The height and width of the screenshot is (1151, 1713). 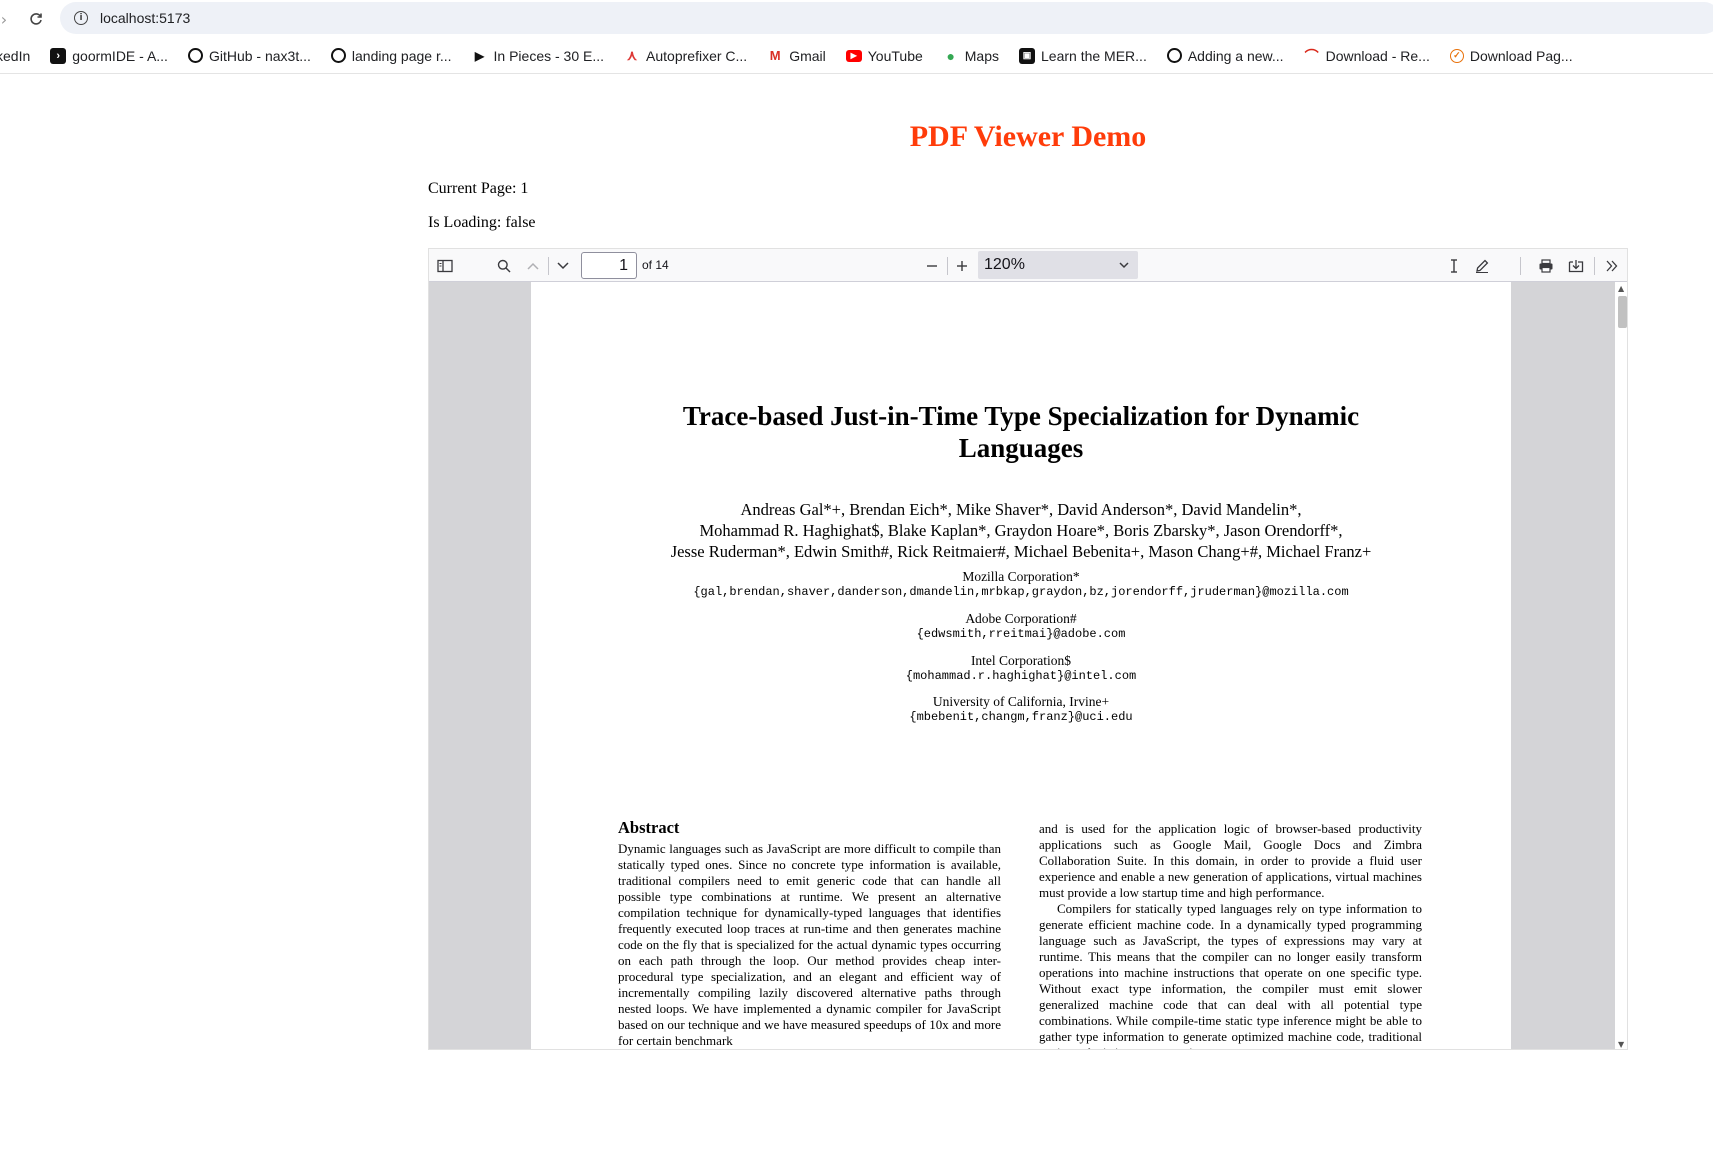 What do you see at coordinates (886, 18) in the screenshot?
I see `address-bar: i localhost:5173` at bounding box center [886, 18].